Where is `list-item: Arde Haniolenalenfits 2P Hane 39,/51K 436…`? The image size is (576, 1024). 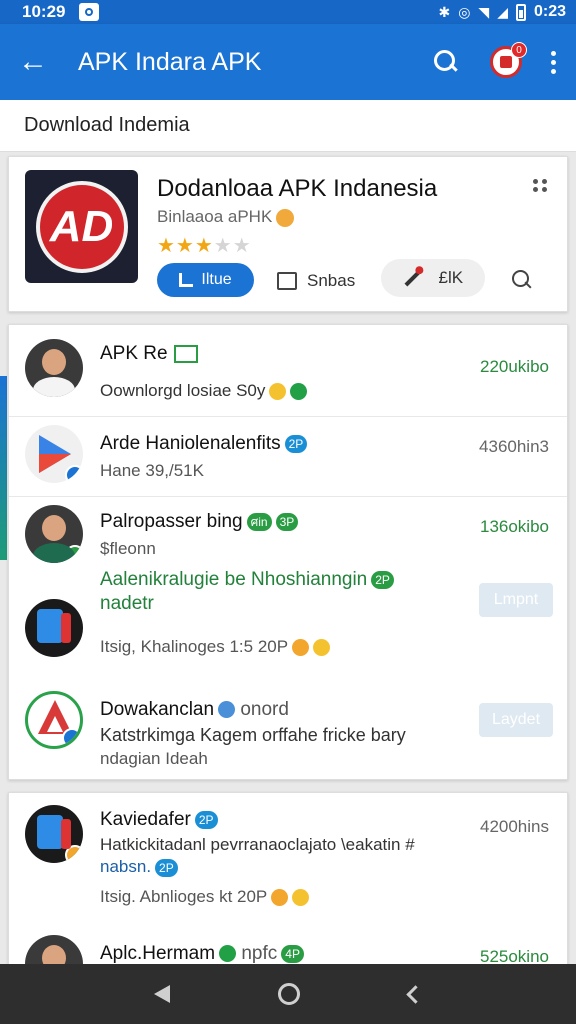
list-item: Arde Haniolenalenfits 2P Hane 39,/51K 436… is located at coordinates (288, 457).